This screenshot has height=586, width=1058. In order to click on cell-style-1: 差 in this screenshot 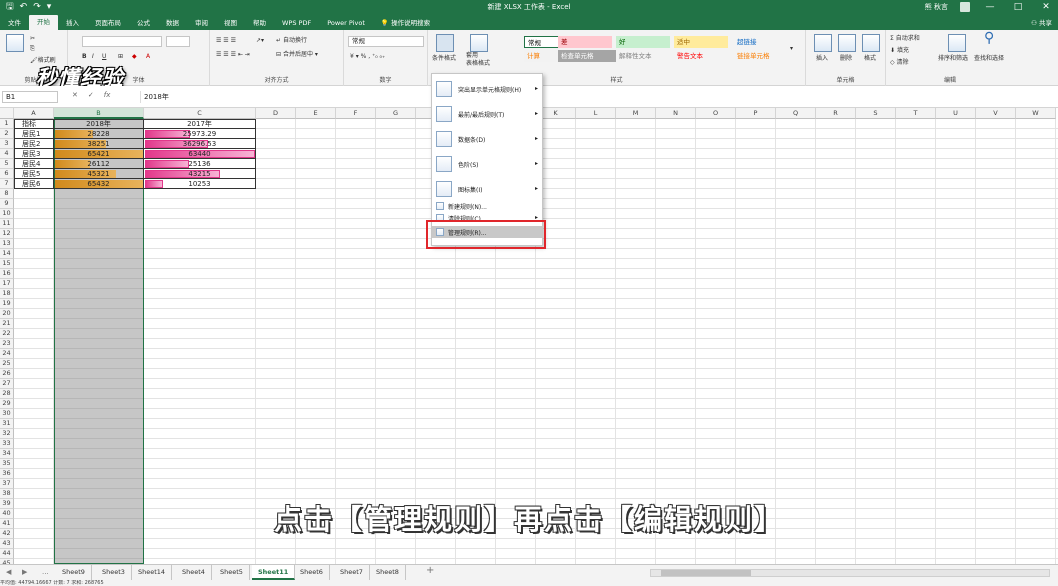, I will do `click(585, 42)`.